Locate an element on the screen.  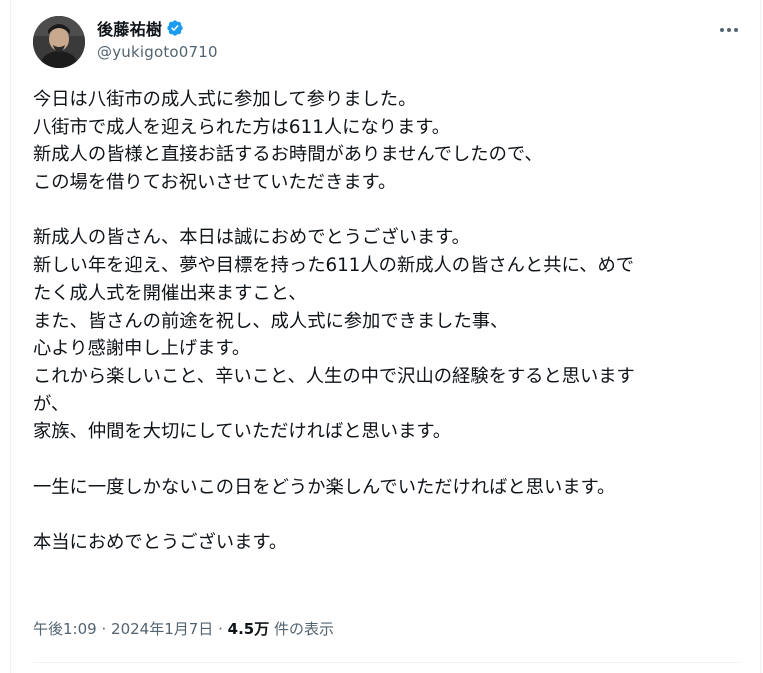
tweet-text-line: この場を借りてお祝いさせていただきます。 is located at coordinates (215, 183).